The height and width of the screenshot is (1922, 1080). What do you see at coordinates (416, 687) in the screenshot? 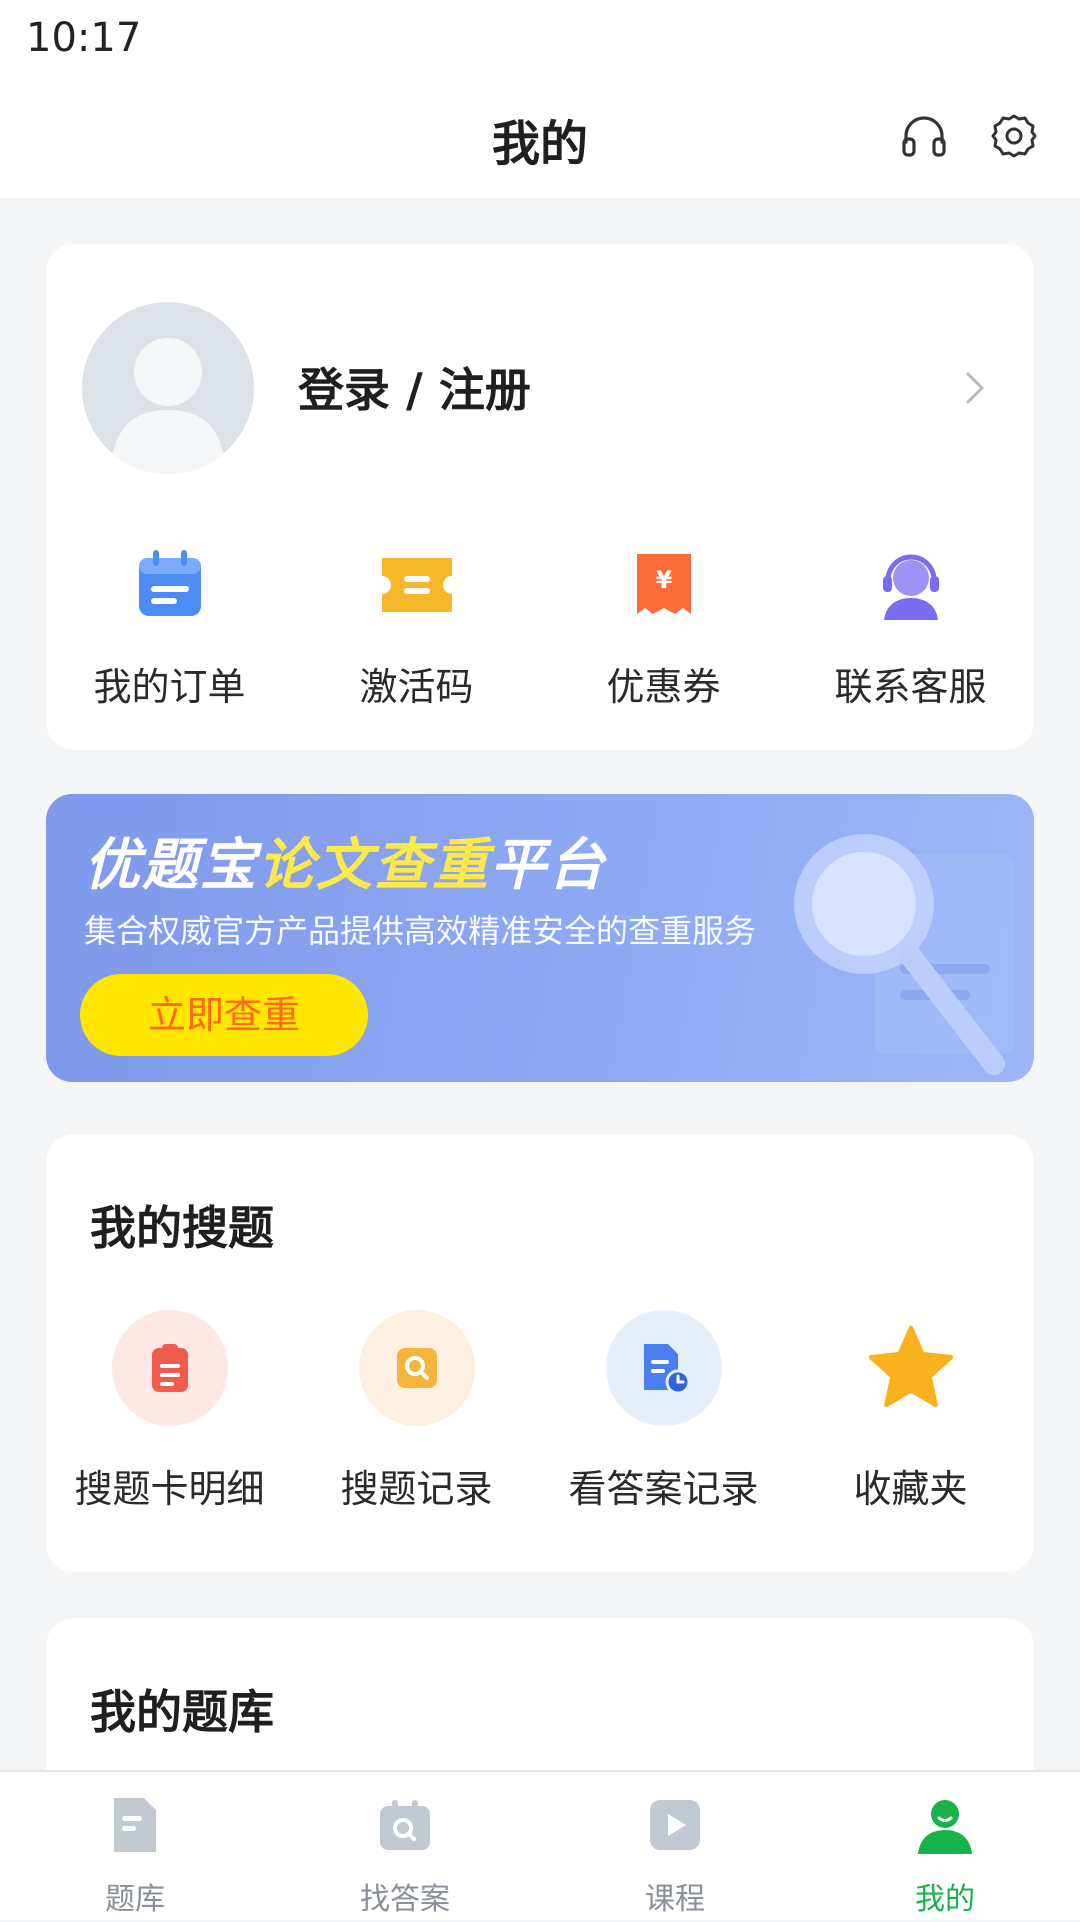
I see `quick-action-label: 激活码` at bounding box center [416, 687].